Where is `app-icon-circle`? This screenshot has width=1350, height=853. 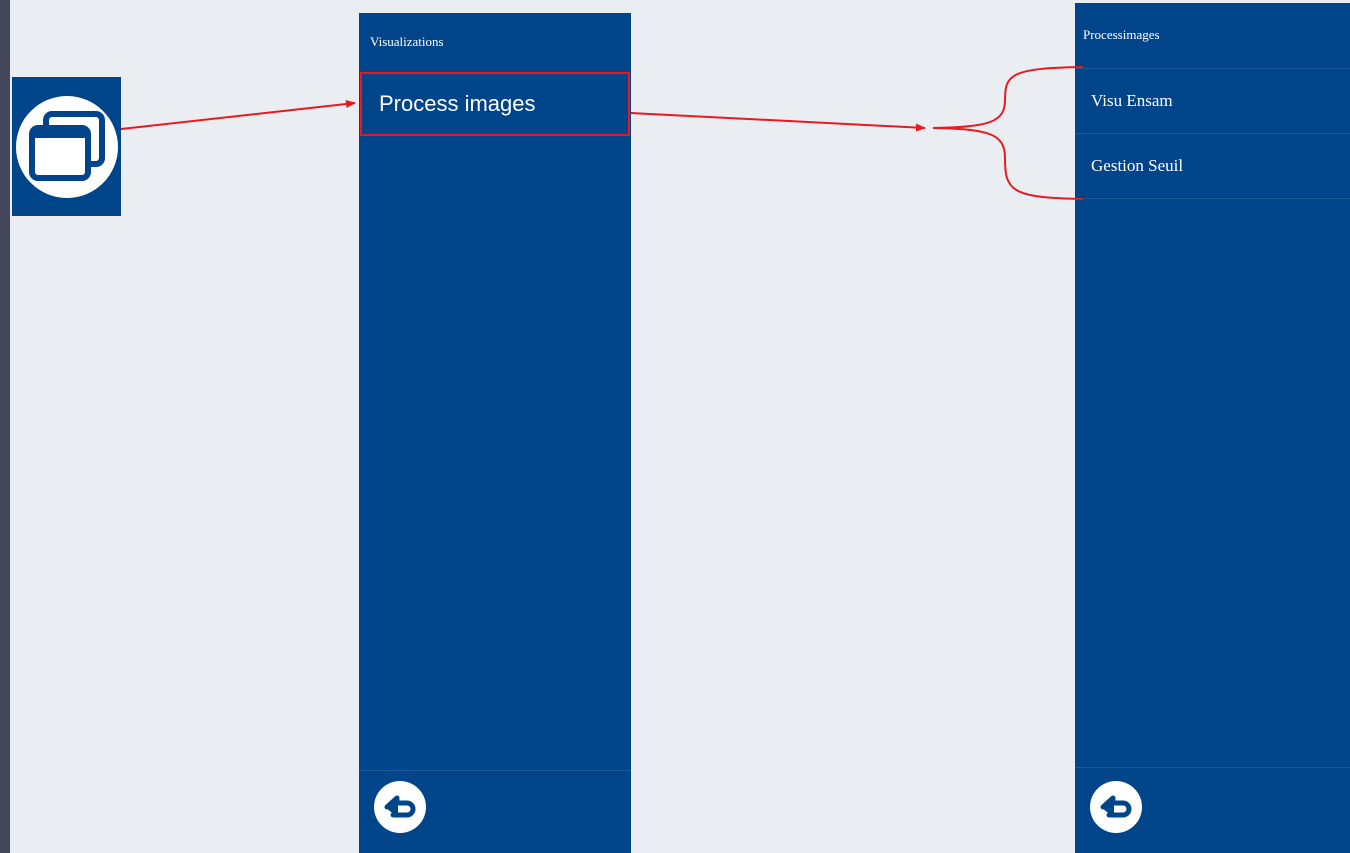
app-icon-circle is located at coordinates (66, 146).